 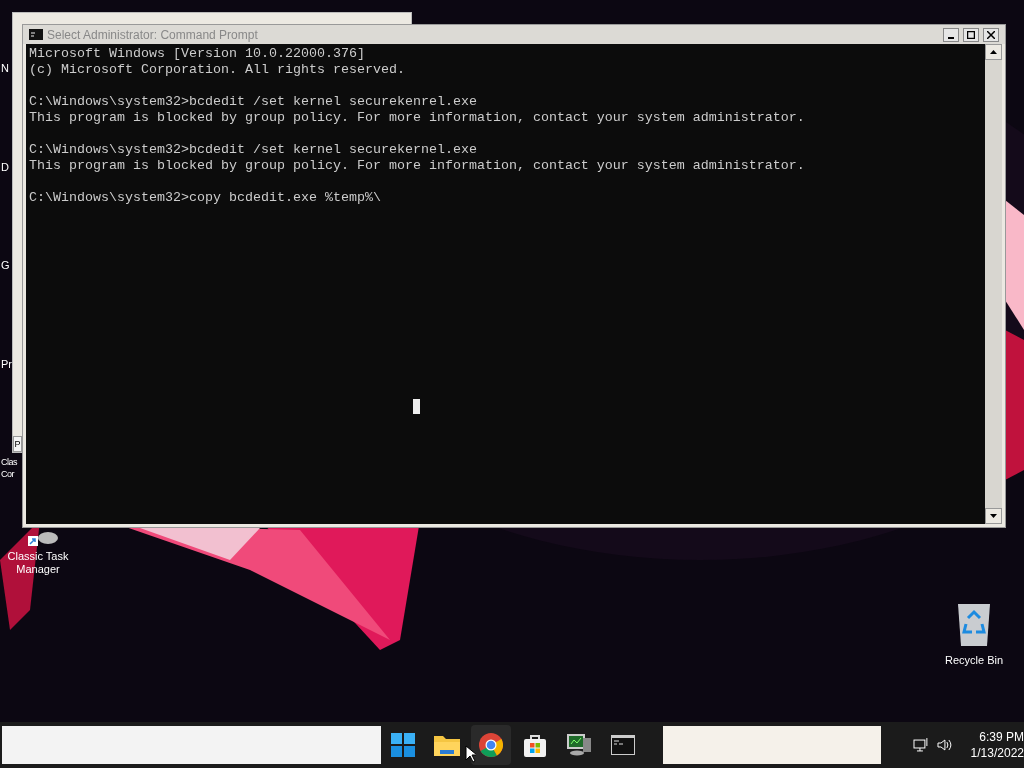 I want to click on desktop-icon-label: N, so click(x=5, y=68).